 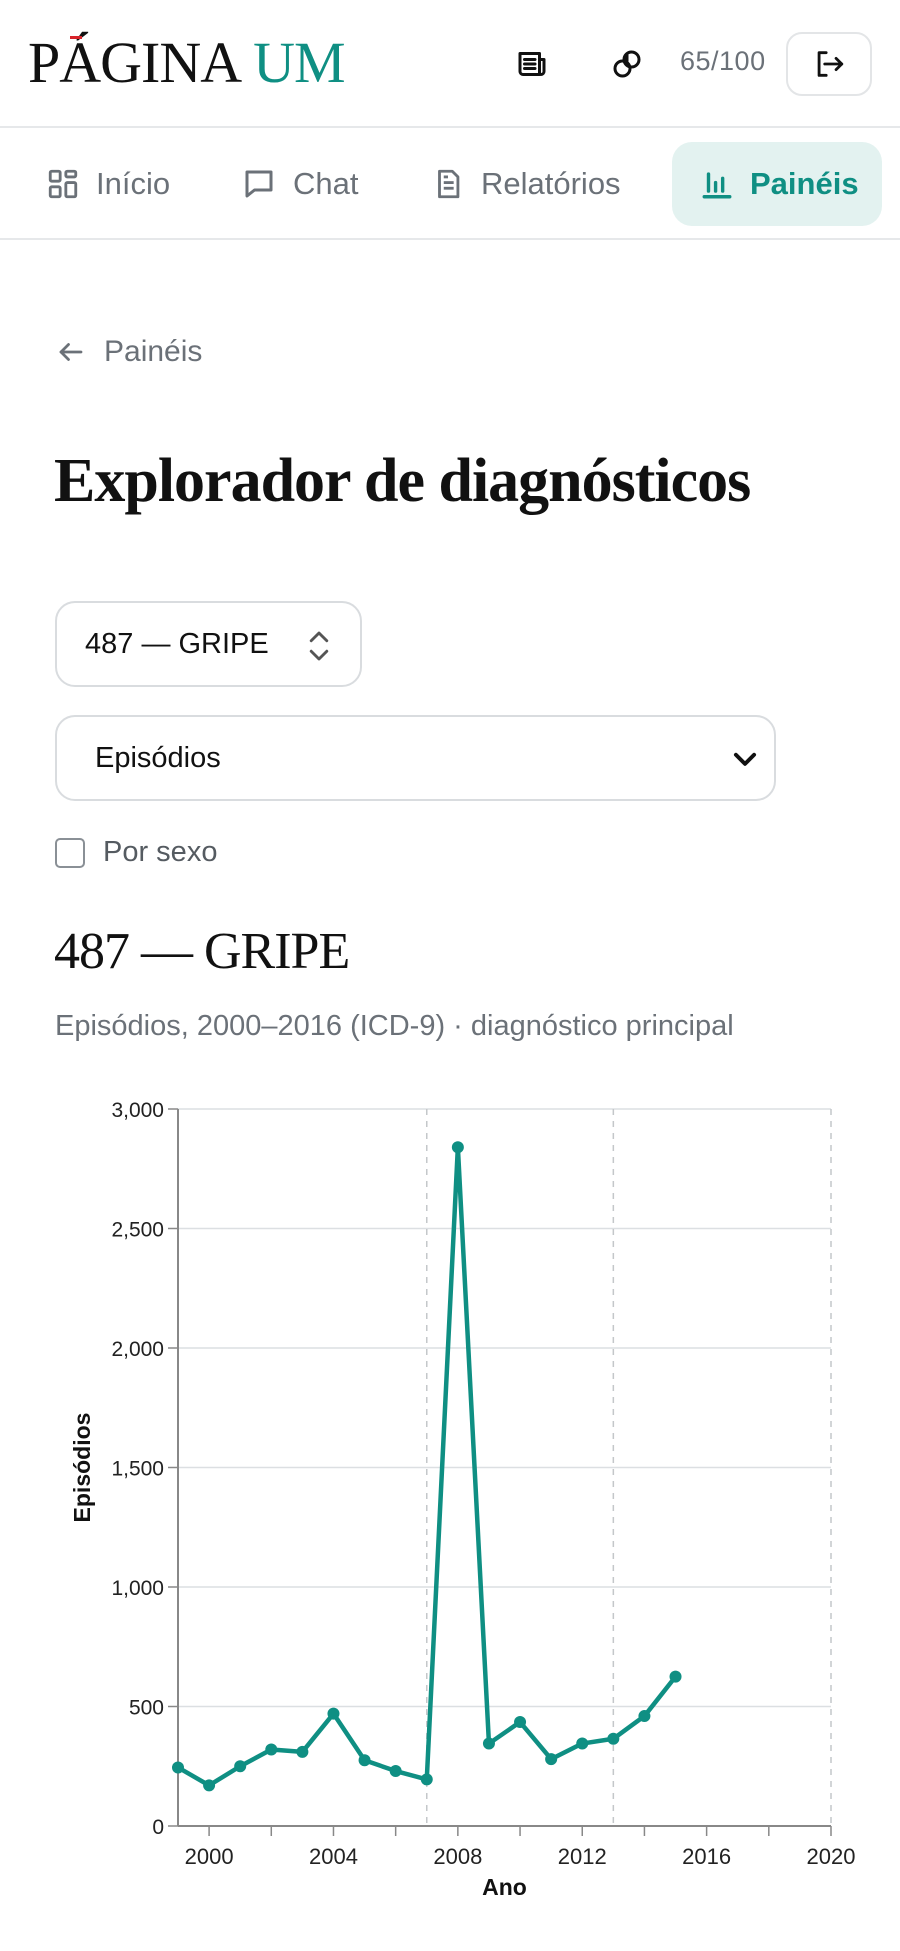 I want to click on y-tick-label: 1,500, so click(x=137, y=1469).